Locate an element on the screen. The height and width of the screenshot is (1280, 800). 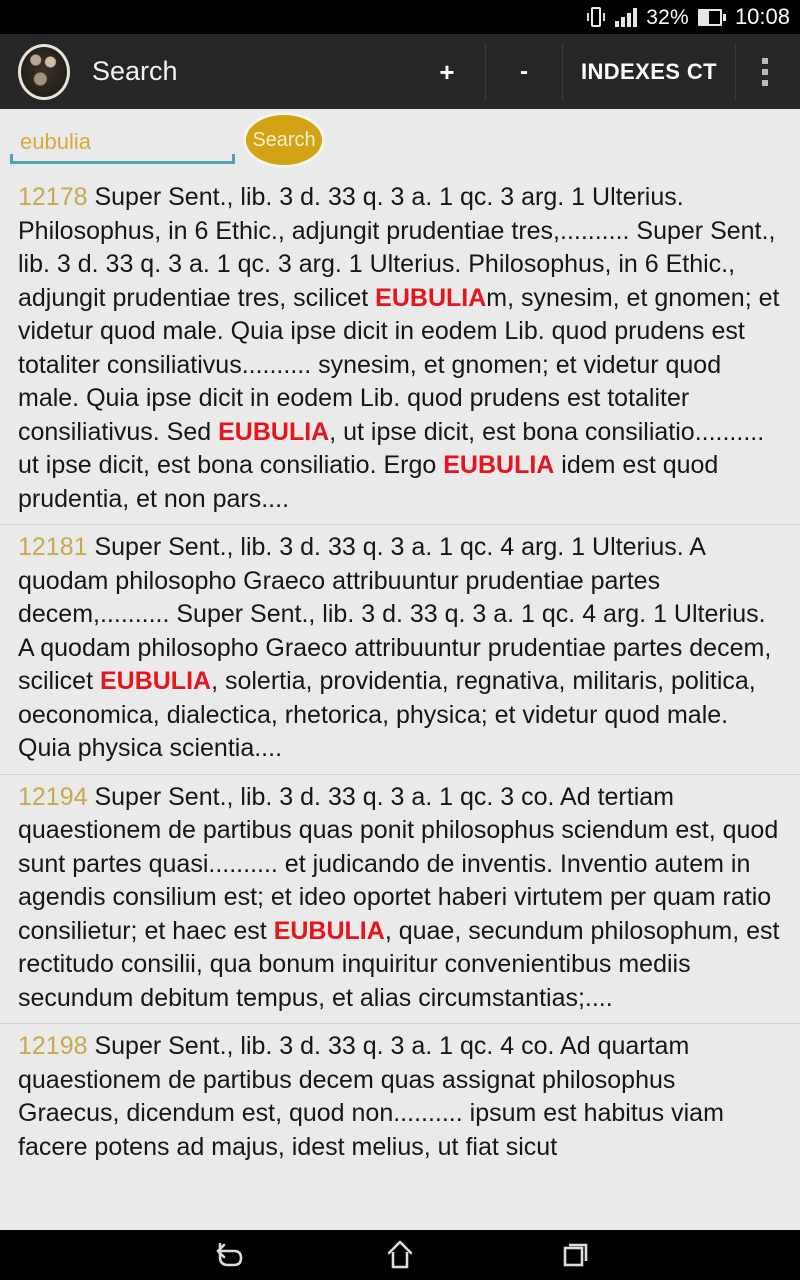
zoom-out-button: - is located at coordinates (524, 72).